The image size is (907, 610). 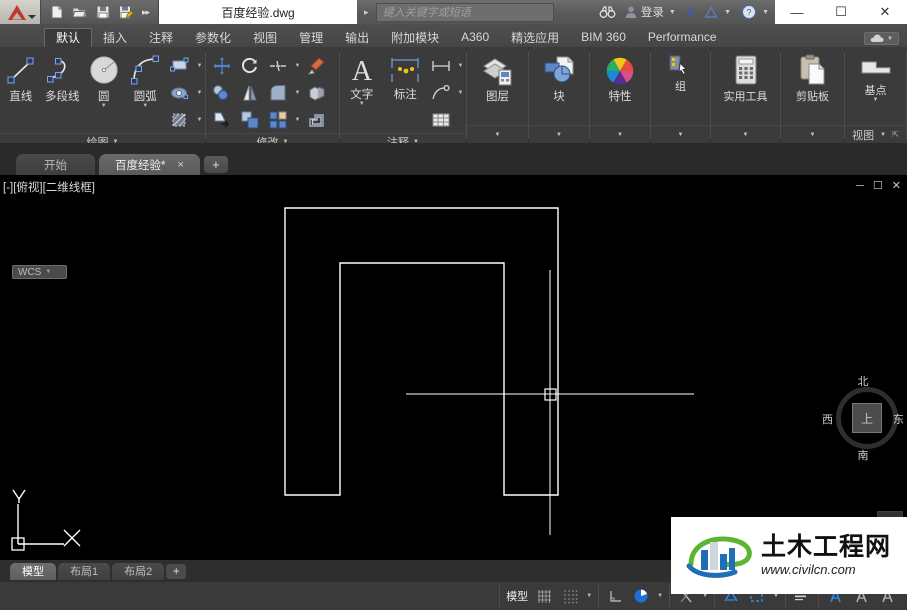 I want to click on application-menu-button, so click(x=20, y=12).